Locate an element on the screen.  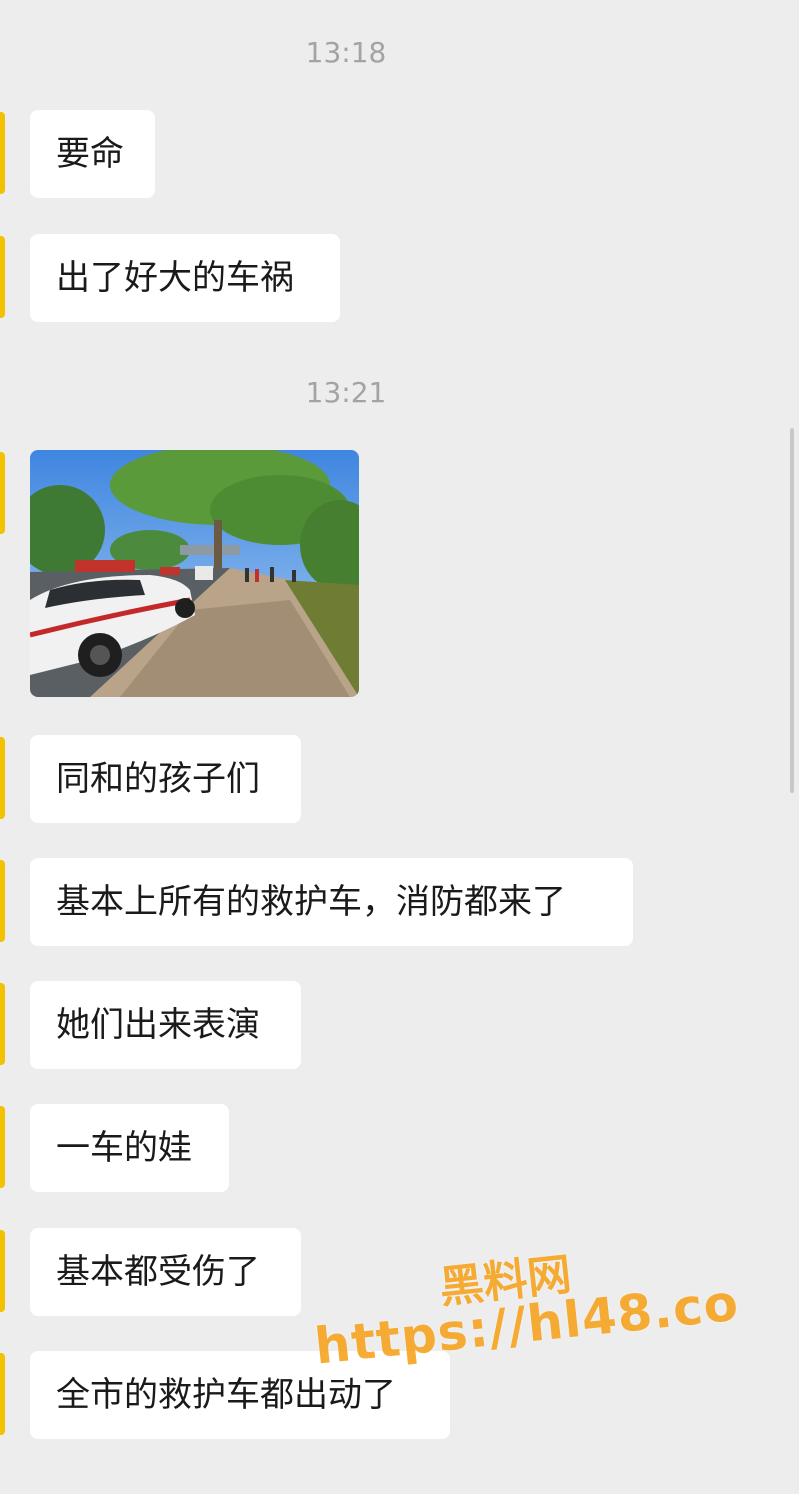
message-bubble: 基本都受伤了 is located at coordinates (165, 1272).